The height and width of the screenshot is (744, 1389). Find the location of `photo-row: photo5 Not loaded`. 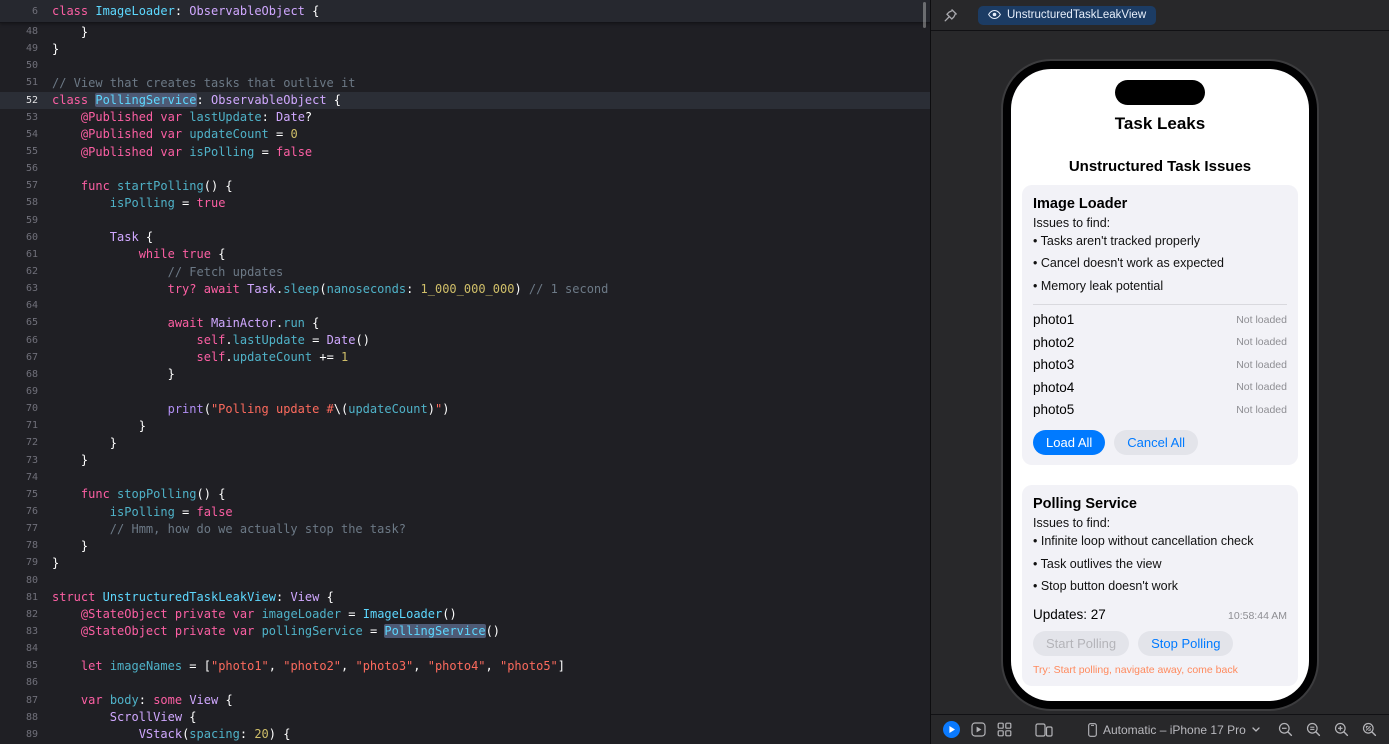

photo-row: photo5 Not loaded is located at coordinates (1160, 410).